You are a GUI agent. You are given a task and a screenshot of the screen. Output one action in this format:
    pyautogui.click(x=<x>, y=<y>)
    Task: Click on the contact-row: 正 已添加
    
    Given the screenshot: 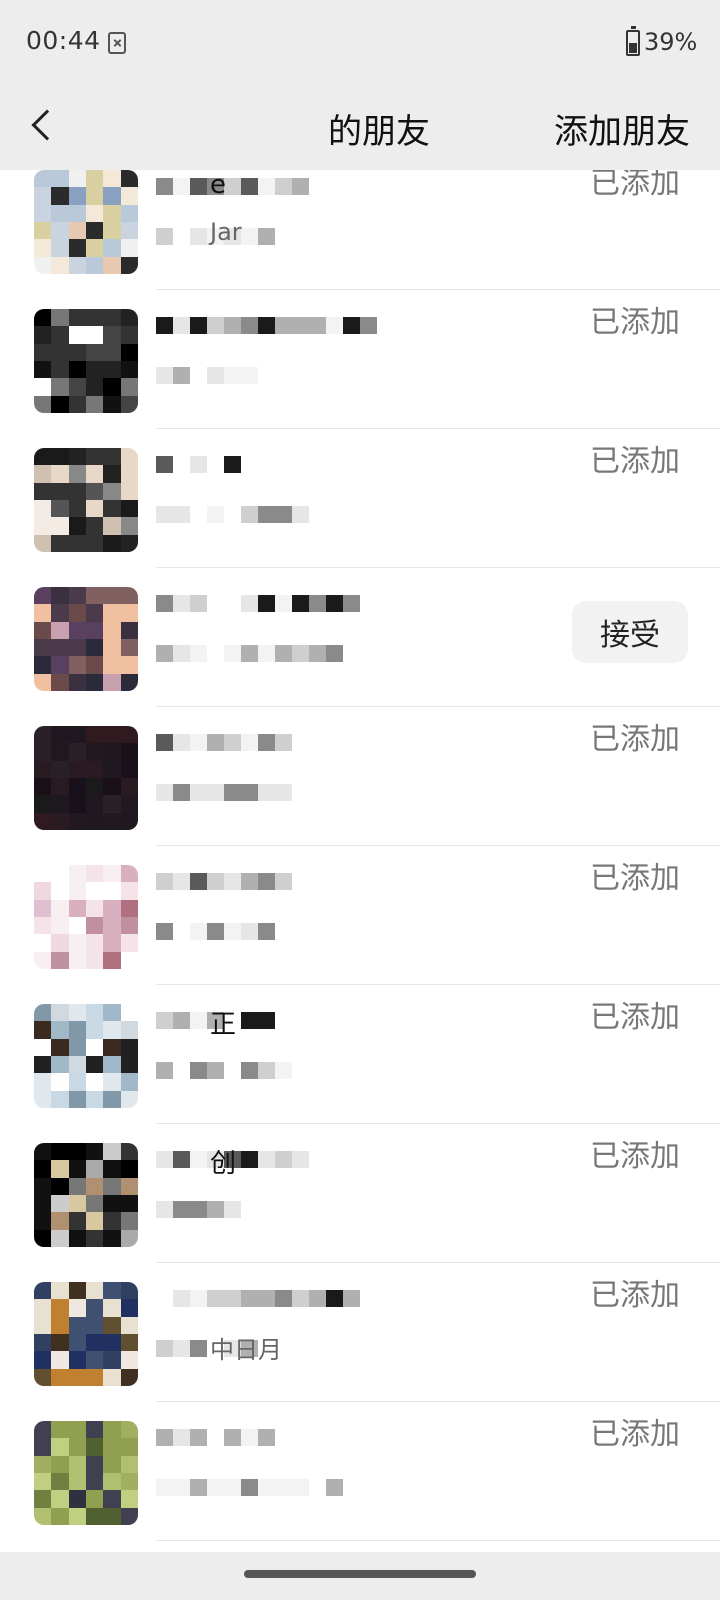 What is the action you would take?
    pyautogui.click(x=360, y=1053)
    